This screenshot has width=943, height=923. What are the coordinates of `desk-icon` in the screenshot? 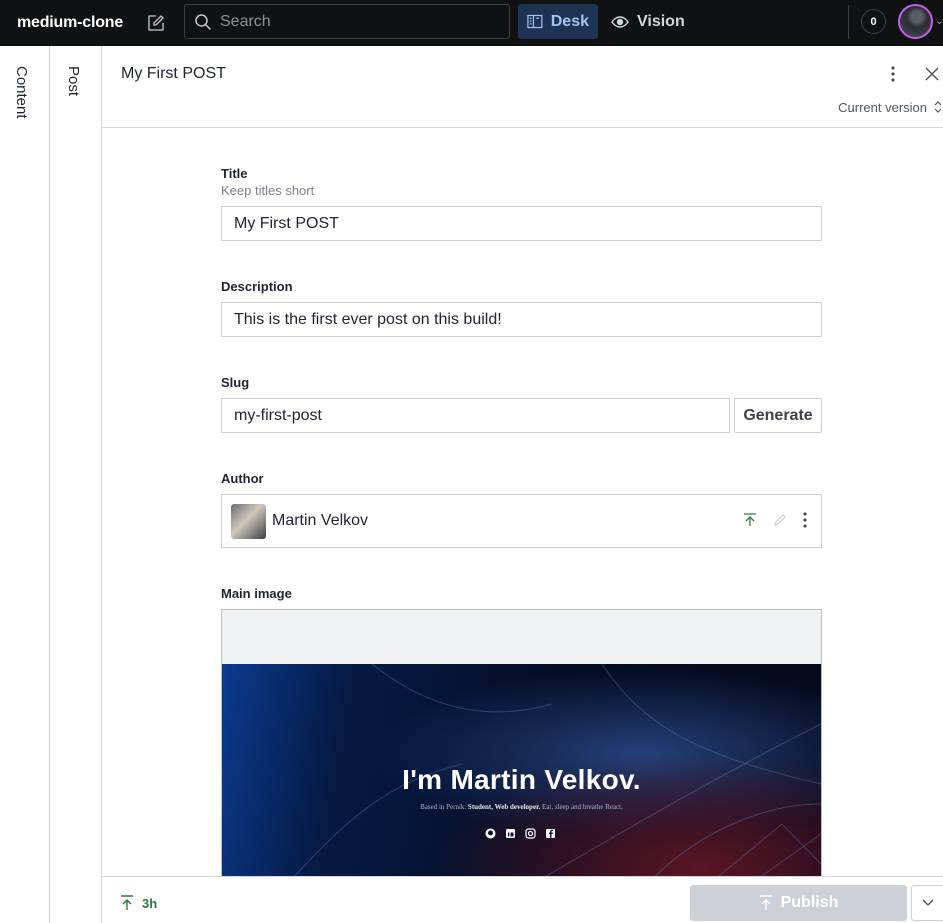 It's located at (535, 21).